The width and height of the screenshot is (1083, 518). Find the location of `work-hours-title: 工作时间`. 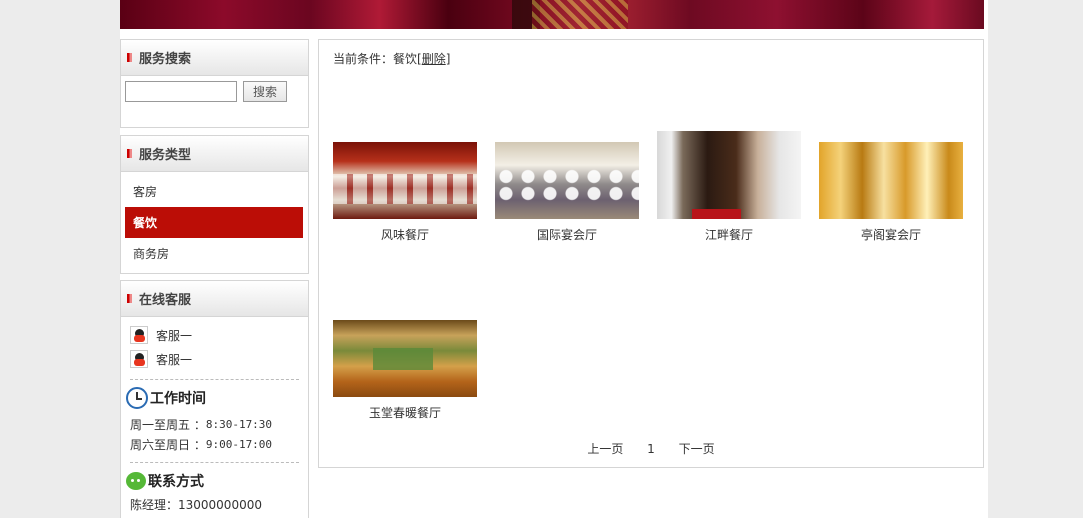

work-hours-title: 工作时间 is located at coordinates (178, 399).